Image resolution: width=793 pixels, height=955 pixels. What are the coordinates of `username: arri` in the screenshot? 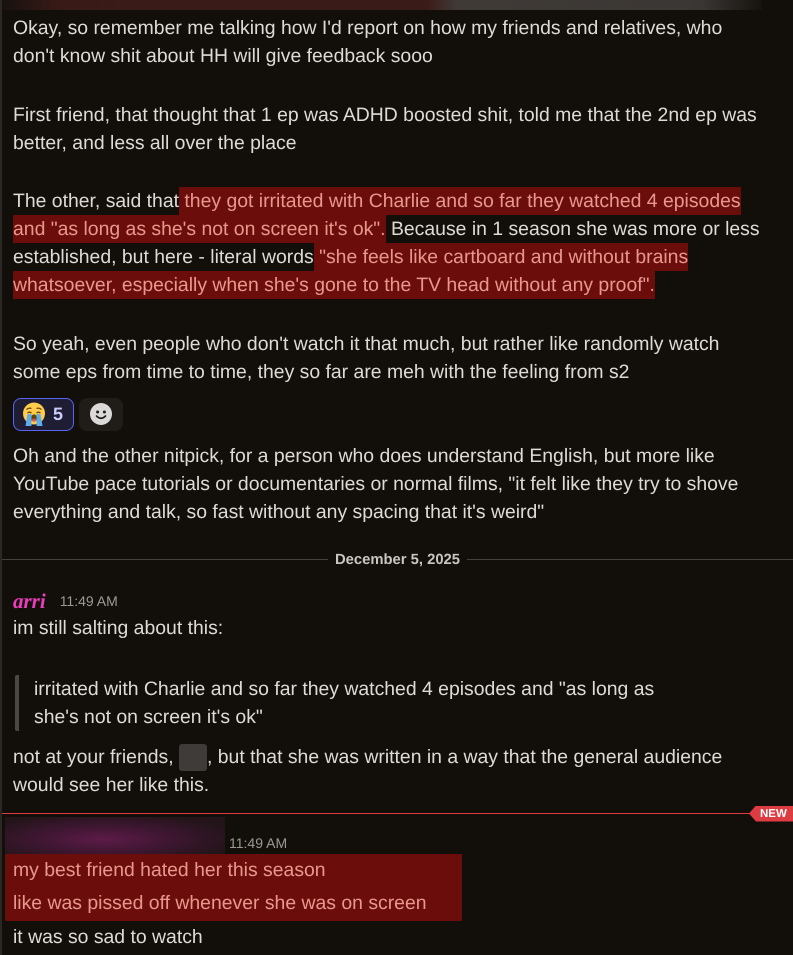 It's located at (29, 601).